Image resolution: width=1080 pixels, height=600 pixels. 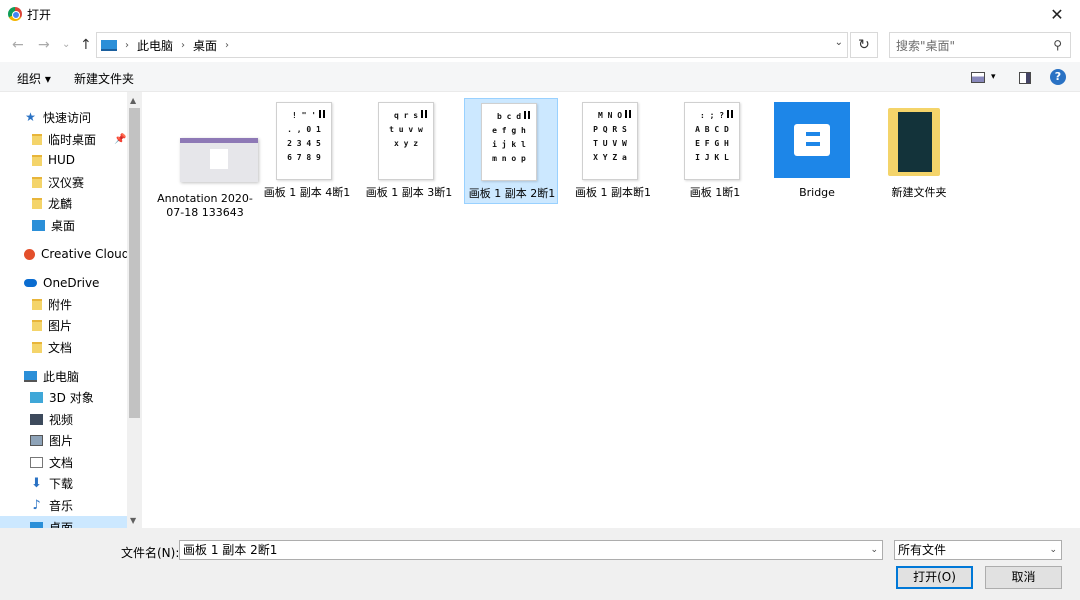 I want to click on filename-input: 画板 1 副本 2断1 ⌄, so click(x=531, y=550).